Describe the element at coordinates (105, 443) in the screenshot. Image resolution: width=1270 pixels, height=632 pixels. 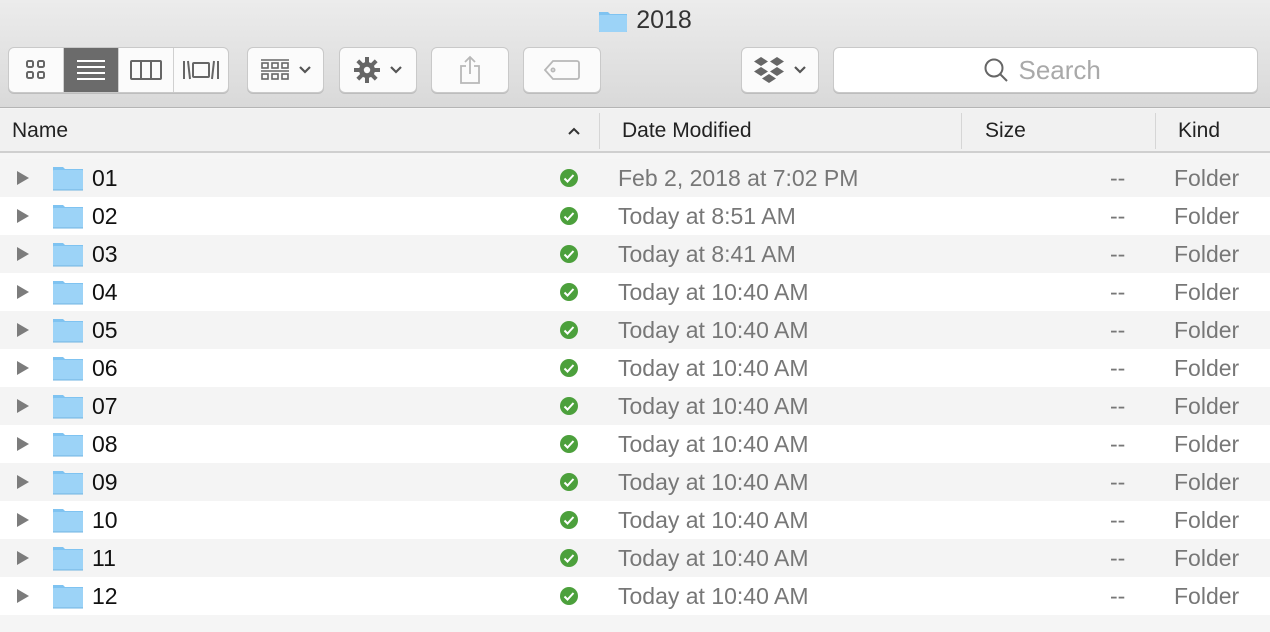
I see `file-name: 08` at that location.